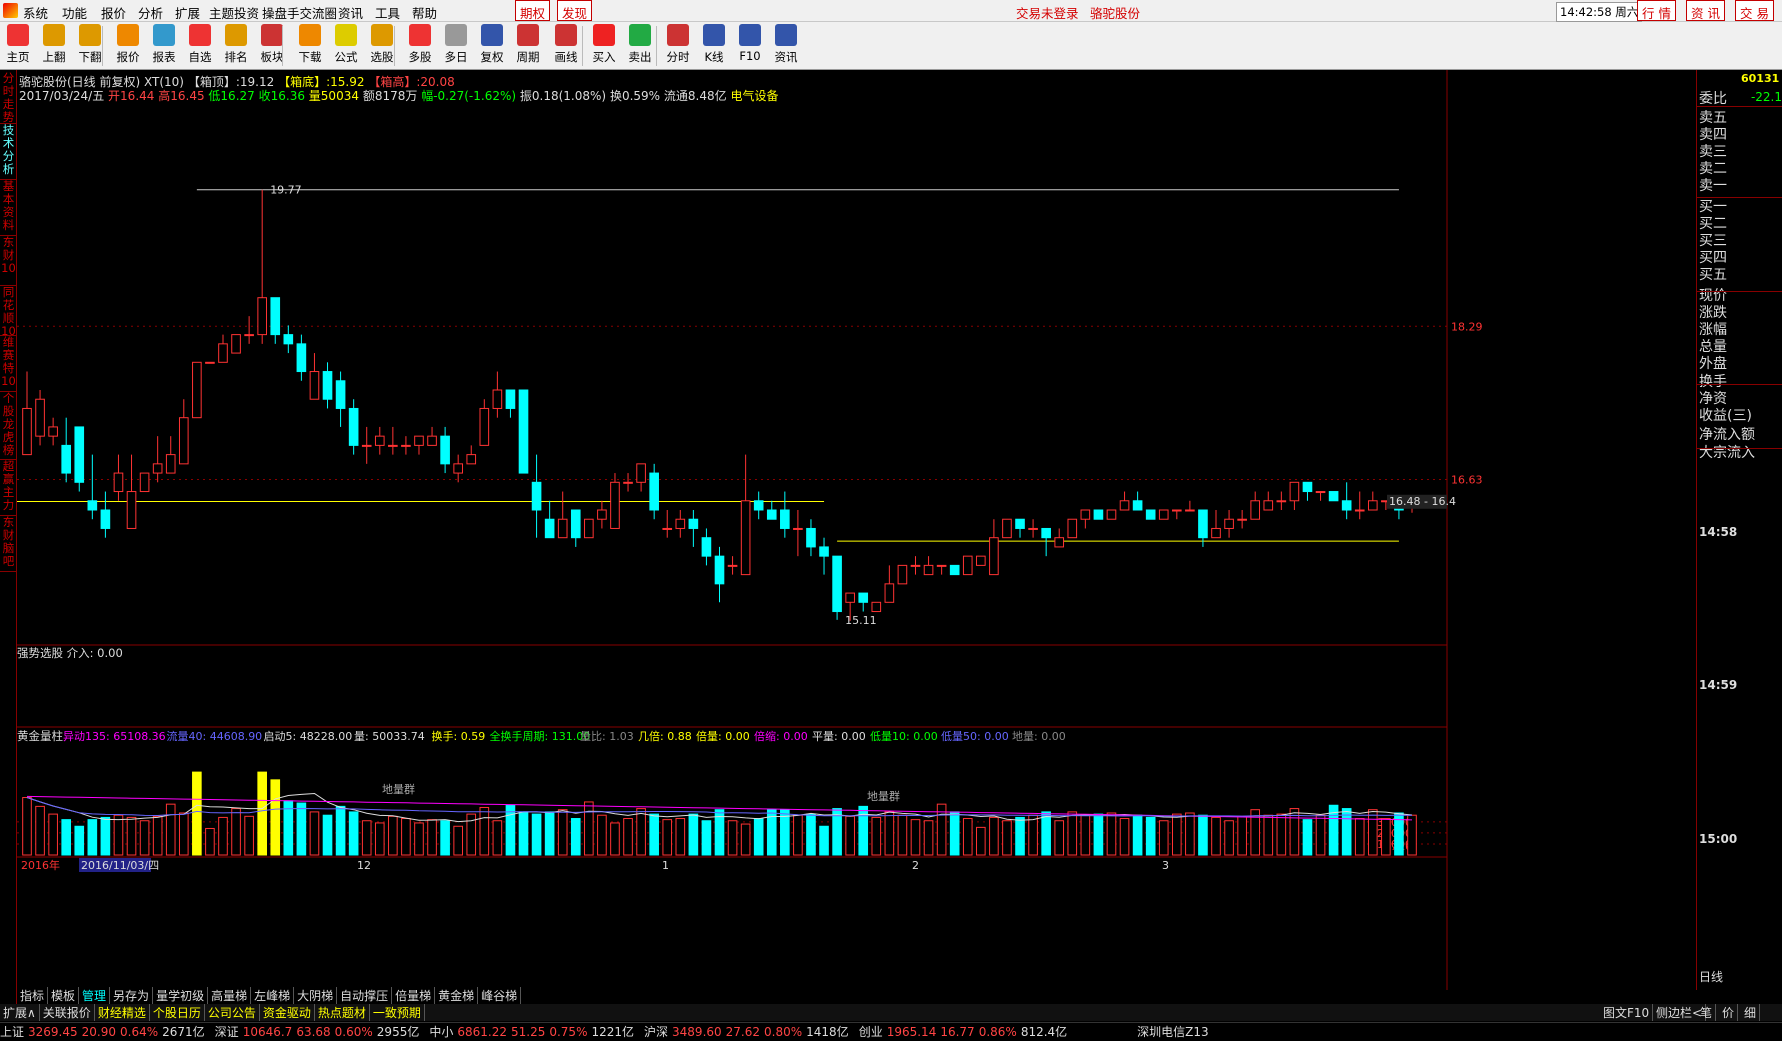 This screenshot has height=1041, width=1782. What do you see at coordinates (397, 1012) in the screenshot?
I see `ext-tab-7: 一致预期` at bounding box center [397, 1012].